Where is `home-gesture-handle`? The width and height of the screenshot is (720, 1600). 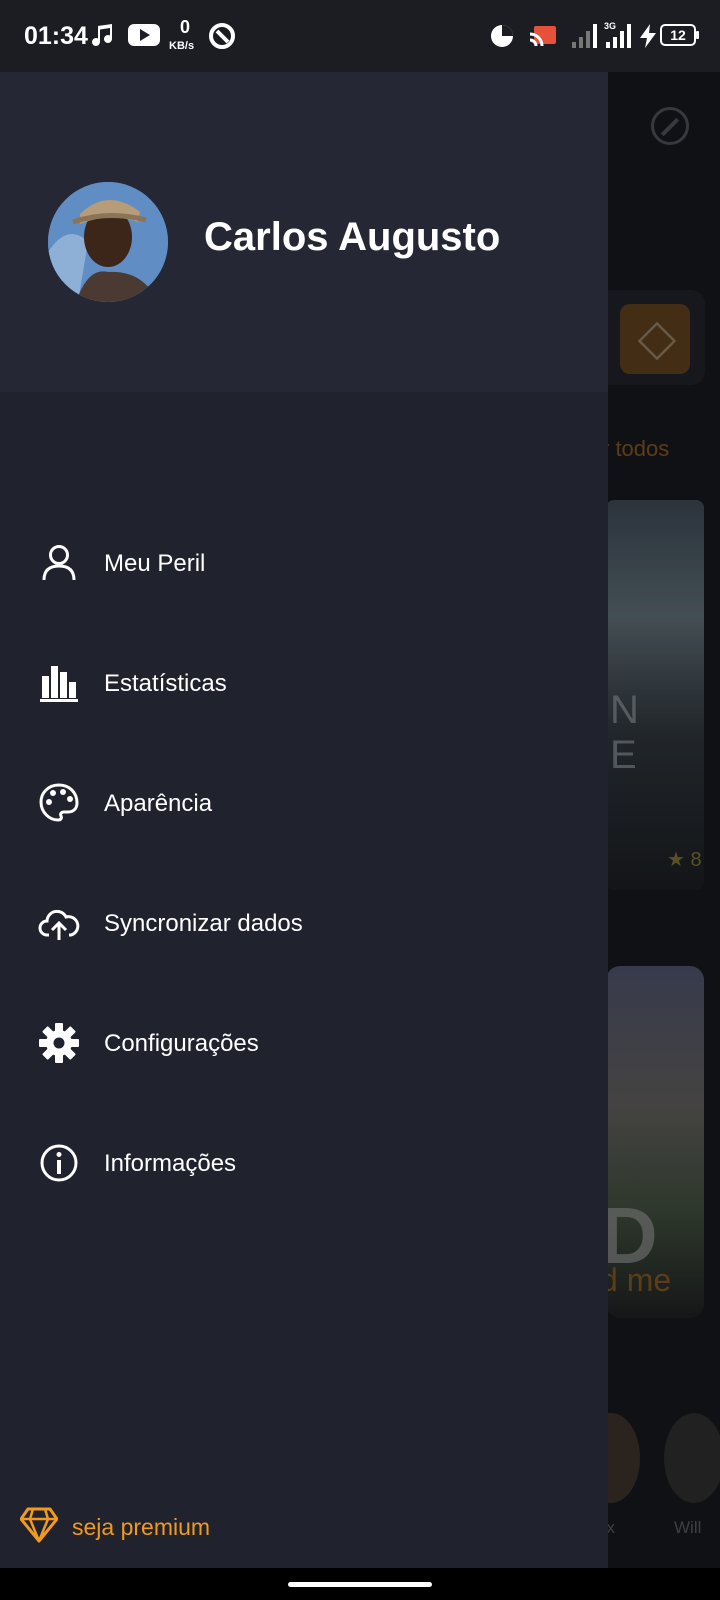
home-gesture-handle is located at coordinates (360, 1584).